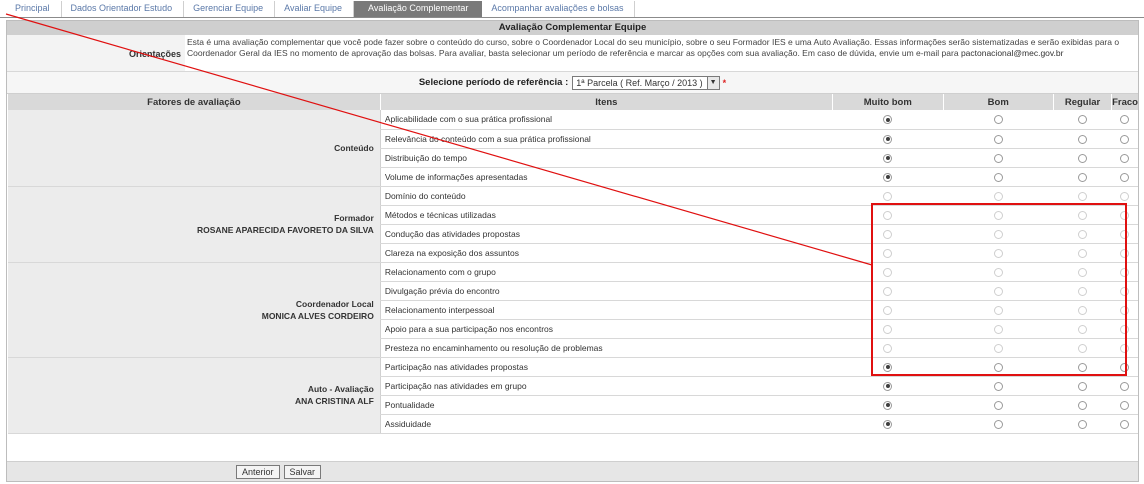 The height and width of the screenshot is (484, 1144). Describe the element at coordinates (606, 102) in the screenshot. I see `header-items: Itens` at that location.